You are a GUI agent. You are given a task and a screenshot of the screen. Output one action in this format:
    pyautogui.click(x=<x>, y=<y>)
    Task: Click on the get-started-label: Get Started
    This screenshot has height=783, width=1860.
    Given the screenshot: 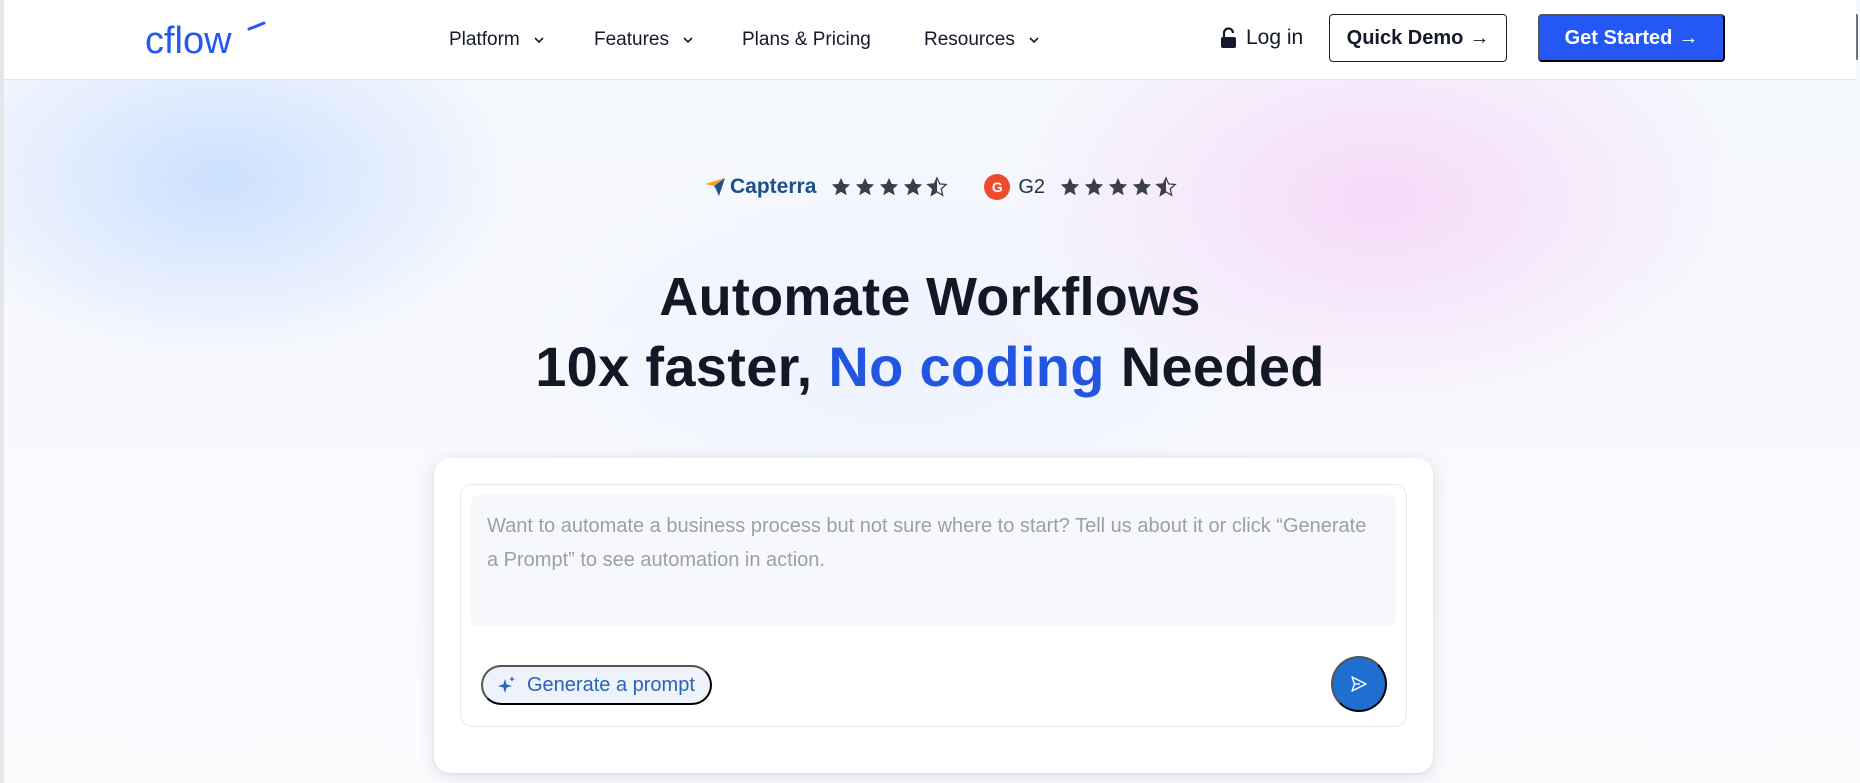 What is the action you would take?
    pyautogui.click(x=1618, y=37)
    